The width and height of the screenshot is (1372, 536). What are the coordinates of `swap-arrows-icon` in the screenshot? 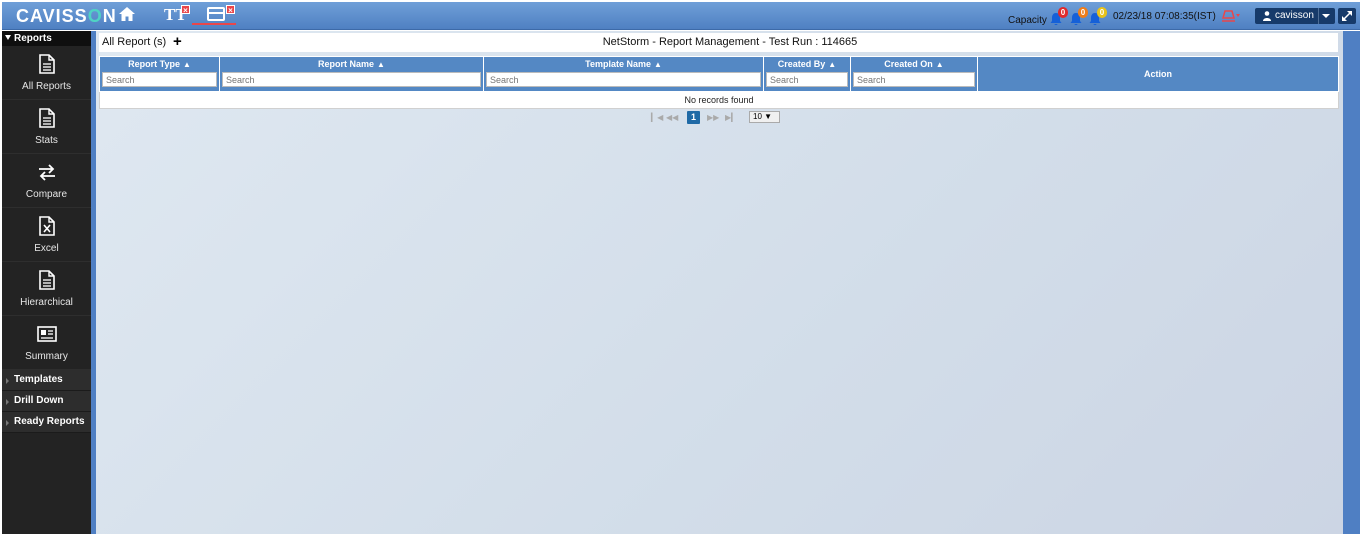 It's located at (47, 172).